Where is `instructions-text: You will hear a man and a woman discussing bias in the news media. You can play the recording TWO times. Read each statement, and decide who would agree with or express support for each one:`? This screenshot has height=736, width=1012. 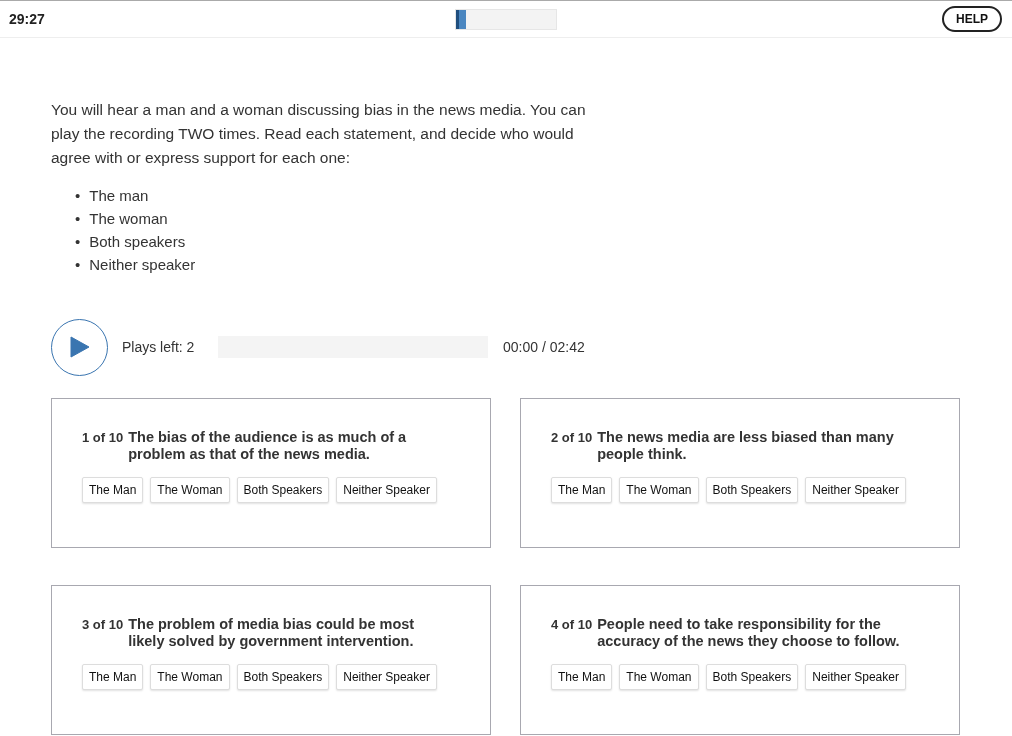 instructions-text: You will hear a man and a woman discussing bias in the news media. You can play the recording TWO times. Read each statement, and decide who would agree with or express support for each one: is located at coordinates (319, 134).